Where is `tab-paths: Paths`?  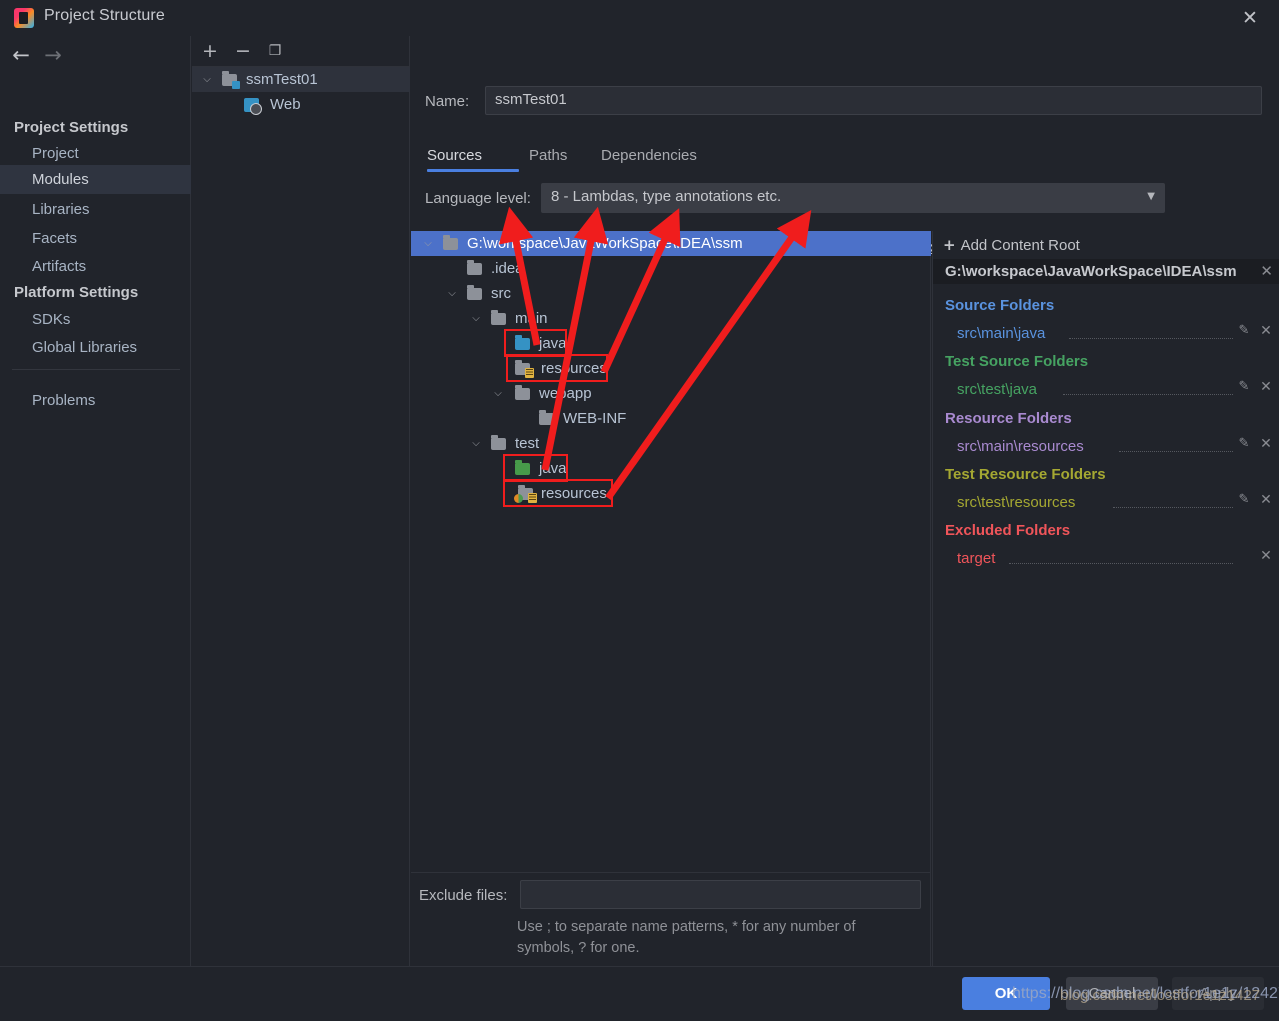 tab-paths: Paths is located at coordinates (560, 156).